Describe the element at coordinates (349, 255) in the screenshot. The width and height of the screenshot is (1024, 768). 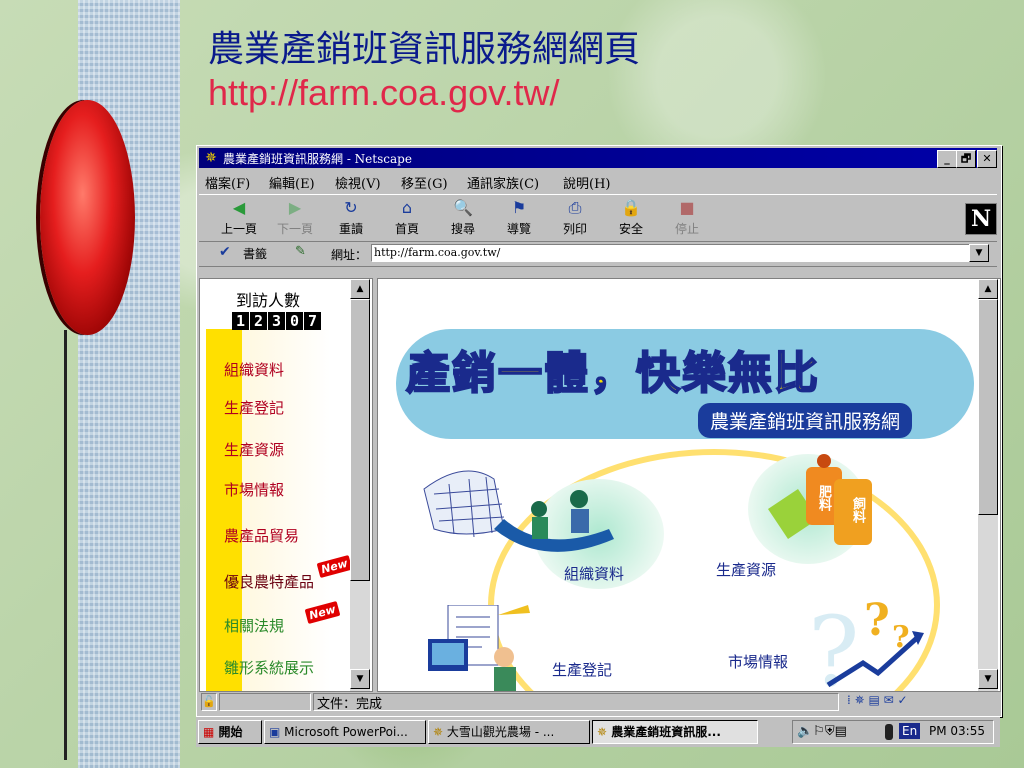
I see `address-label: 網址：` at that location.